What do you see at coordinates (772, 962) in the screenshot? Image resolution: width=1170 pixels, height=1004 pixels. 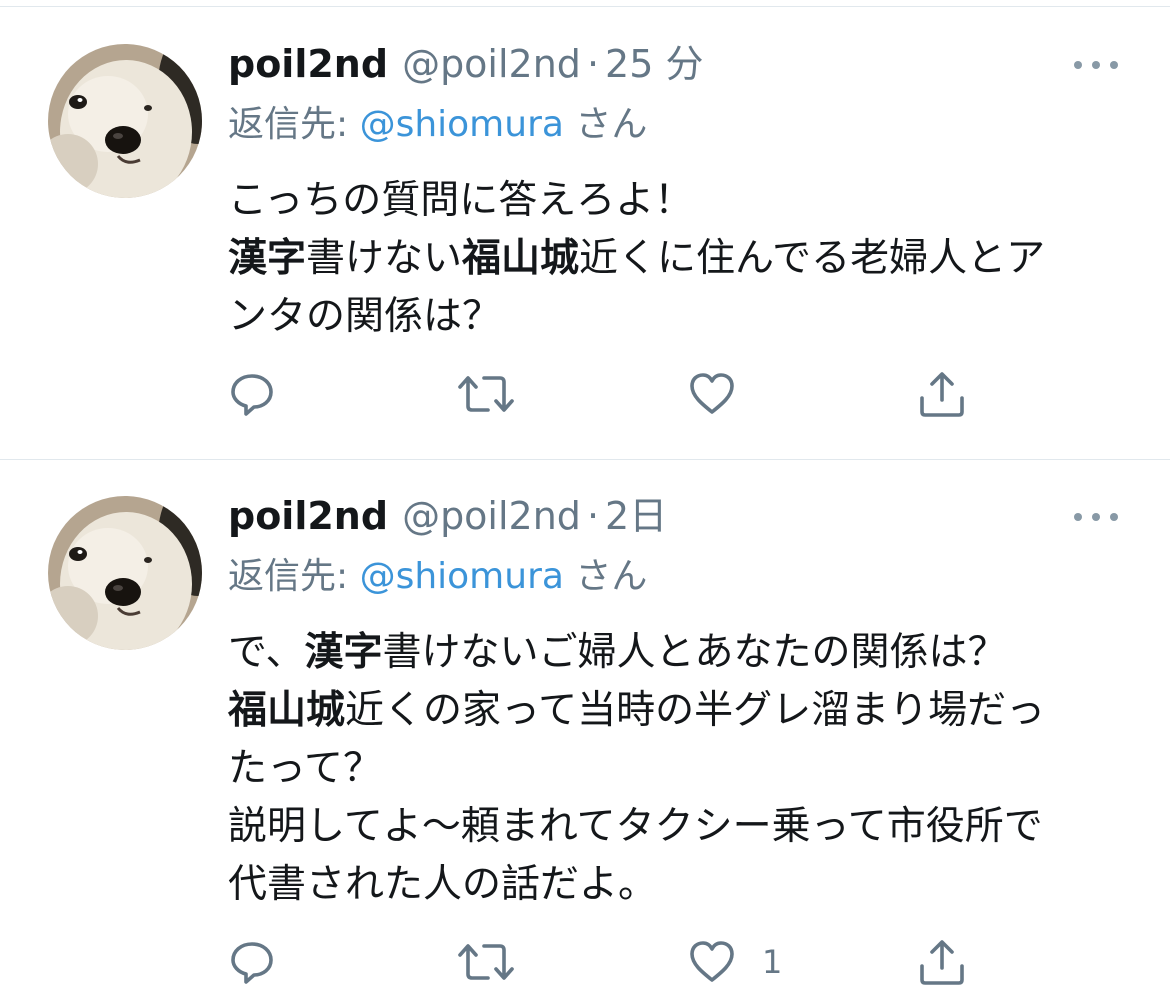 I see `like-count: 1` at bounding box center [772, 962].